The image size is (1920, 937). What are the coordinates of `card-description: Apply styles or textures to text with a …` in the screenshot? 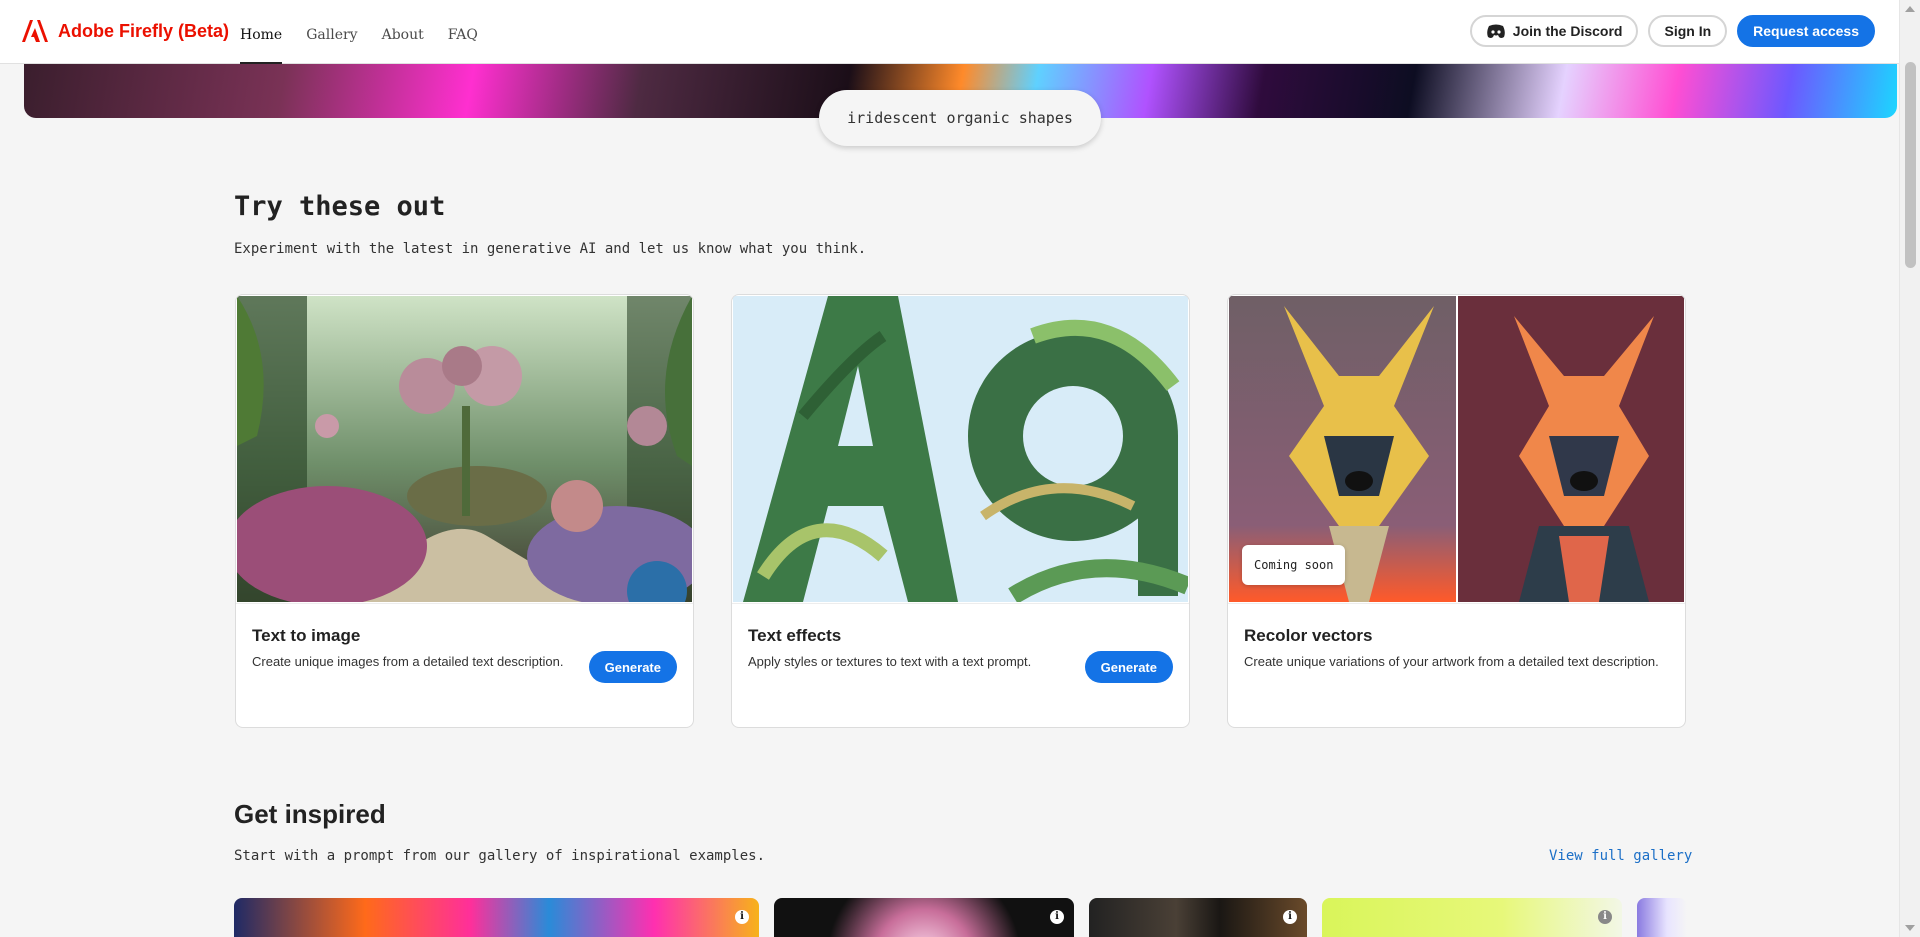 It's located at (890, 661).